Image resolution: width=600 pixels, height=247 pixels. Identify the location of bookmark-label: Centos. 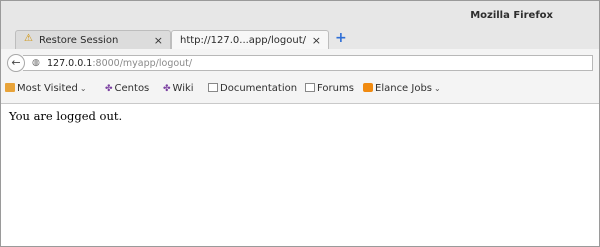
(132, 88).